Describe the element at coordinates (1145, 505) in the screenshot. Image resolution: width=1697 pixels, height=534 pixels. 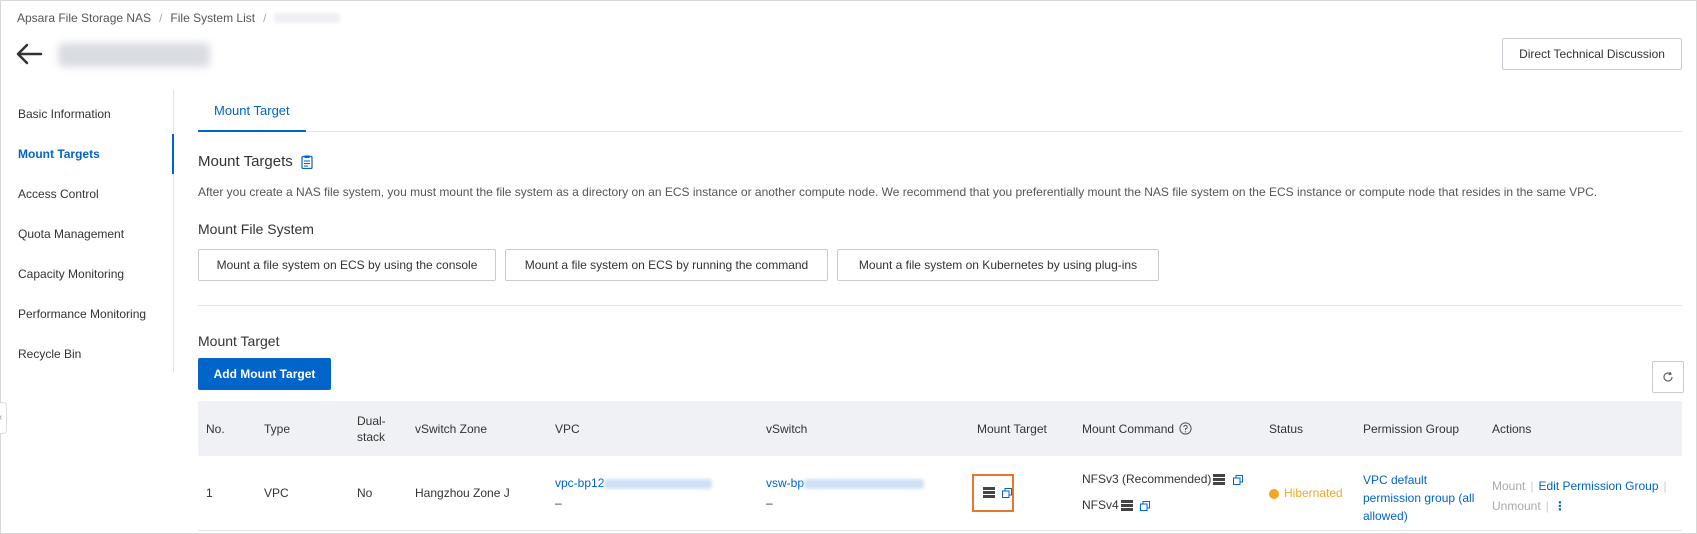
I see `nfsv4-copy-icon` at that location.